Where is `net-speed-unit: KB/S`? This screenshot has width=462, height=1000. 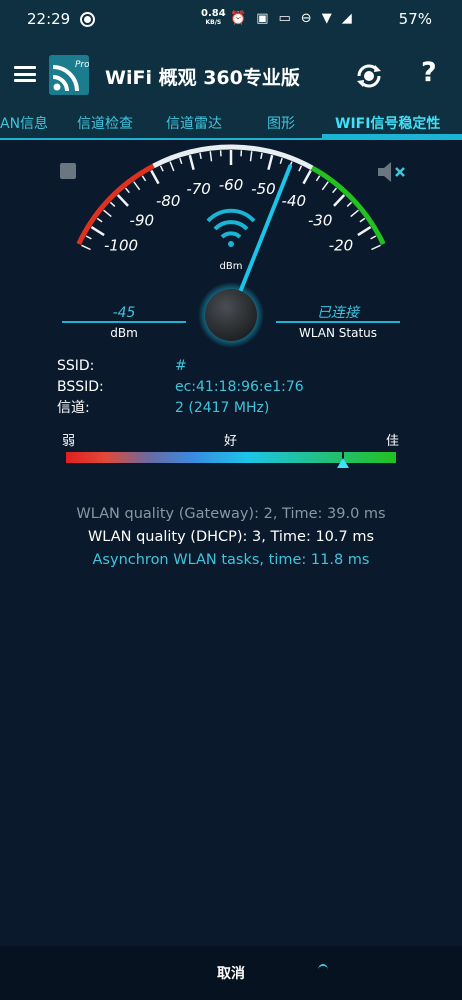 net-speed-unit: KB/S is located at coordinates (213, 22).